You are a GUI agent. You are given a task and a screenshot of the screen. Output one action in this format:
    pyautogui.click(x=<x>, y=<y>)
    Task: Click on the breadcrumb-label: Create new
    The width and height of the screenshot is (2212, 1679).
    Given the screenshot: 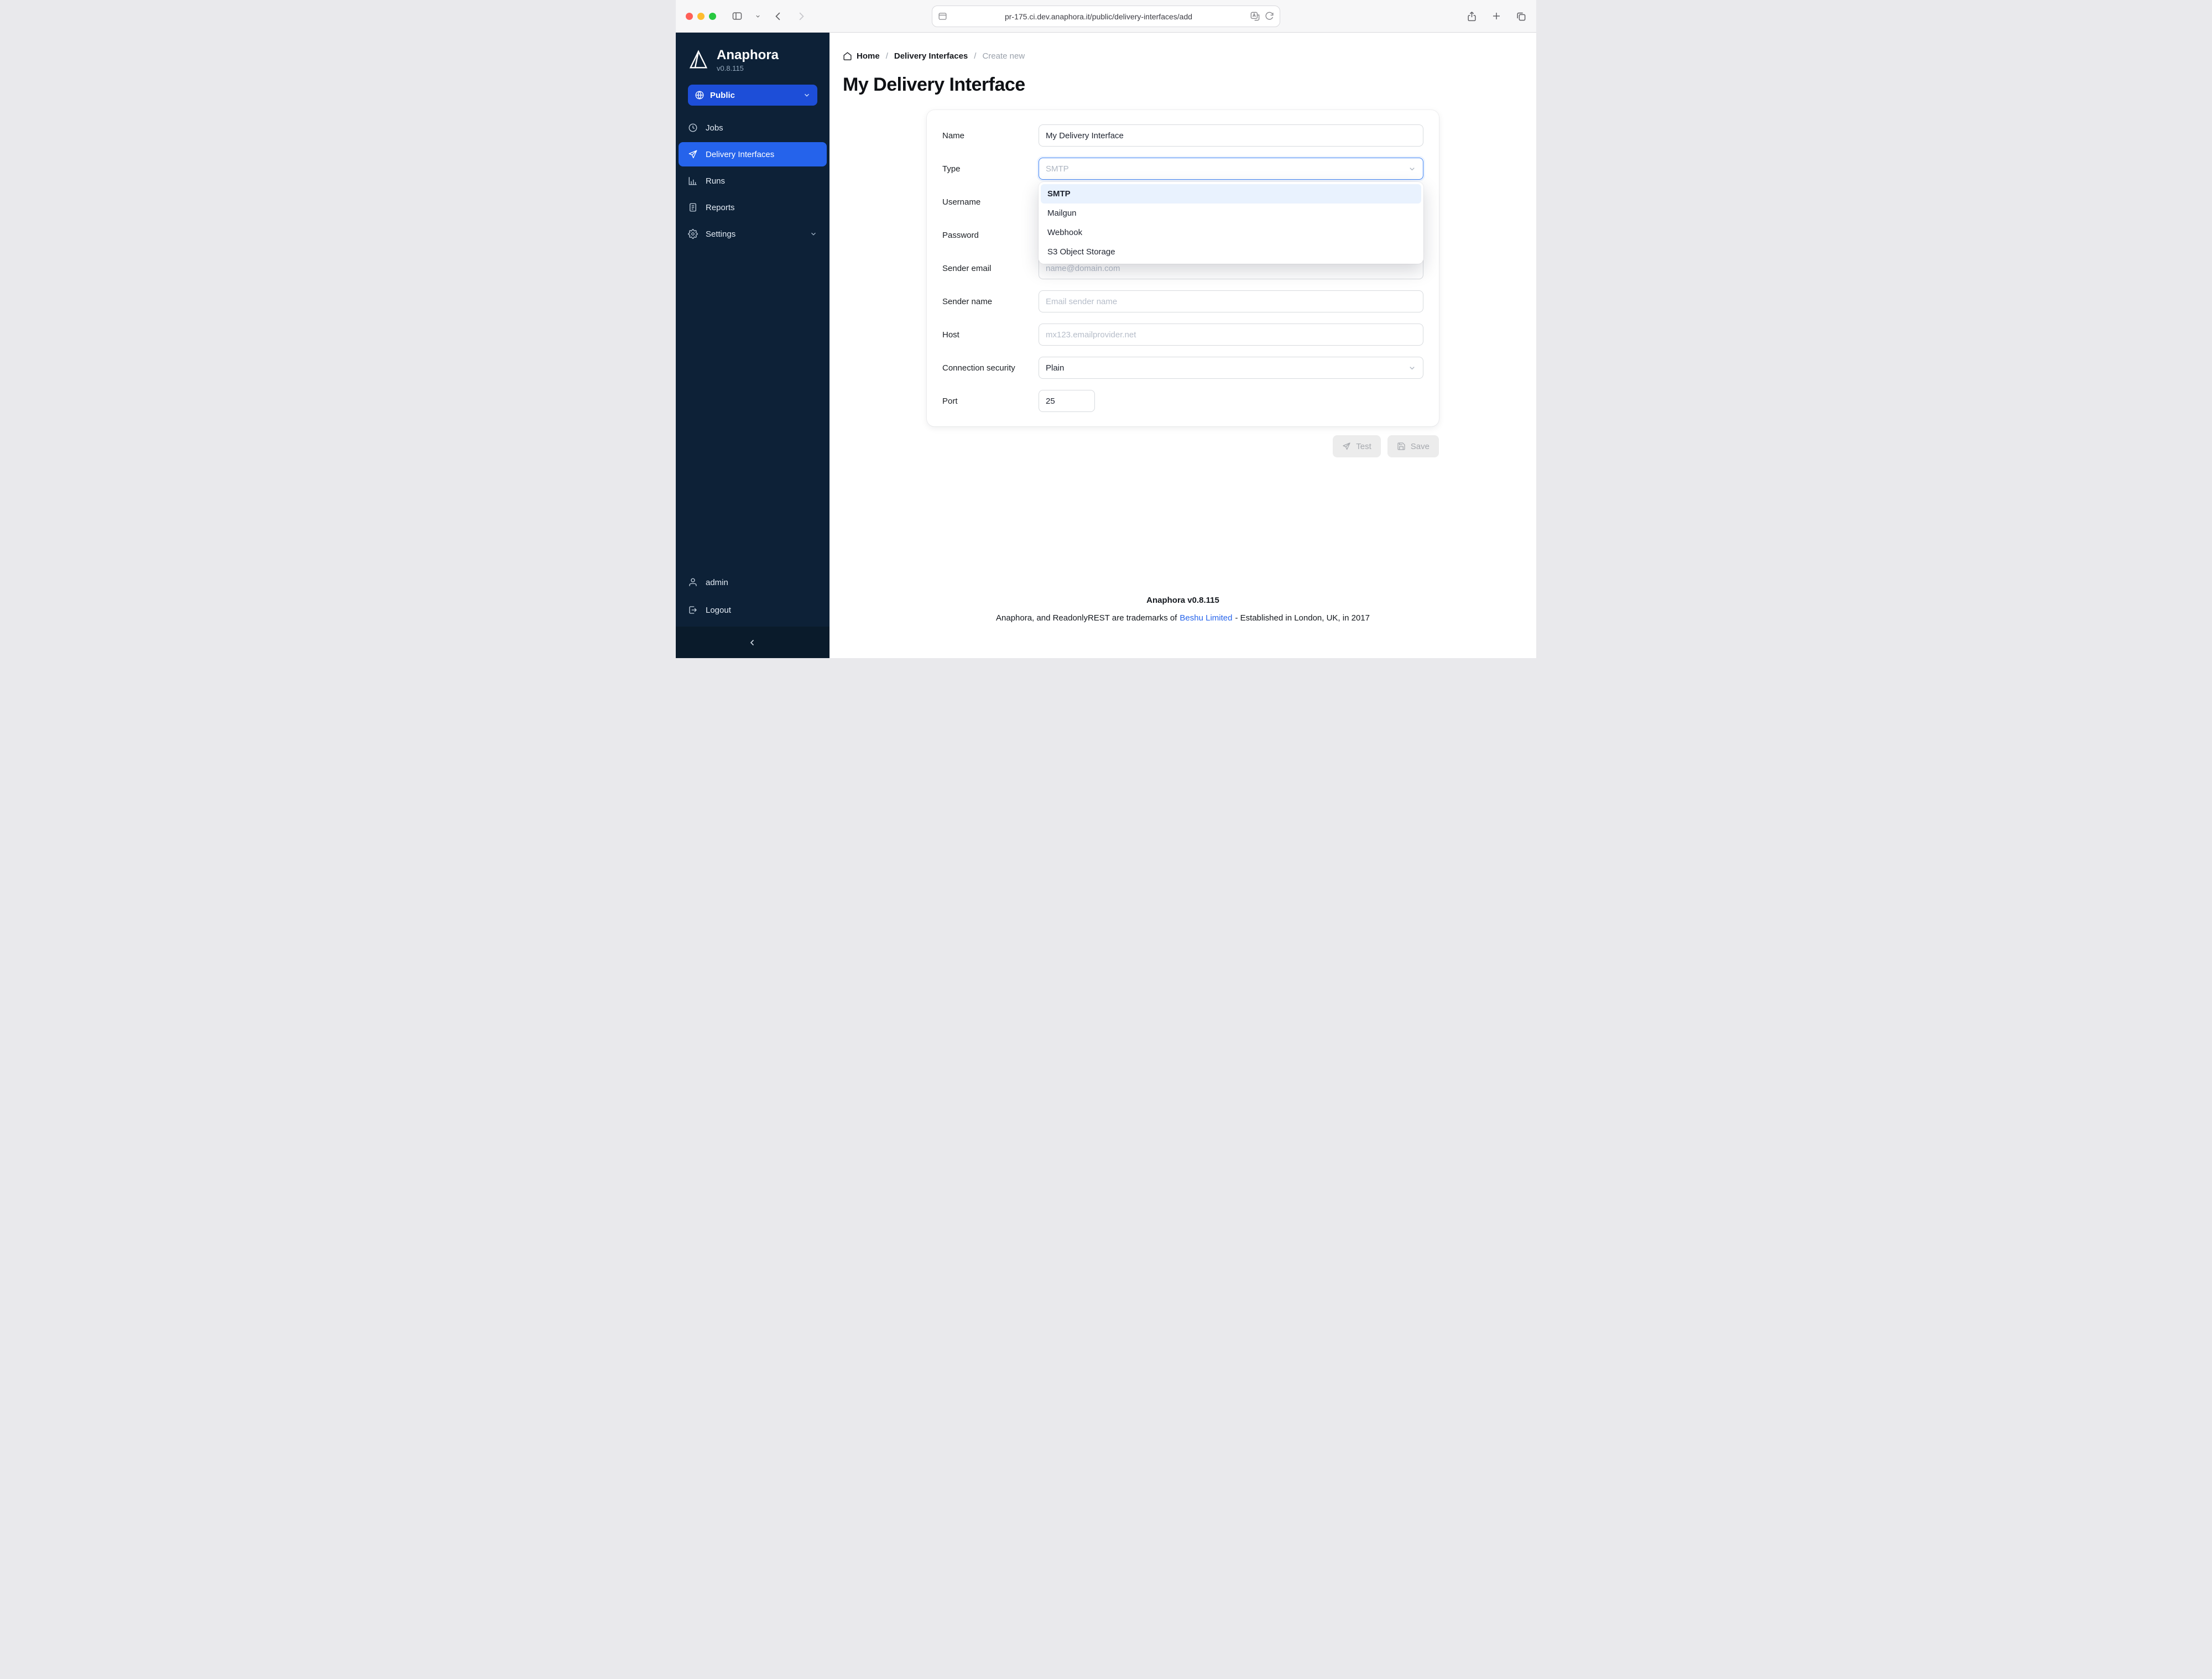 What is the action you would take?
    pyautogui.click(x=1004, y=56)
    